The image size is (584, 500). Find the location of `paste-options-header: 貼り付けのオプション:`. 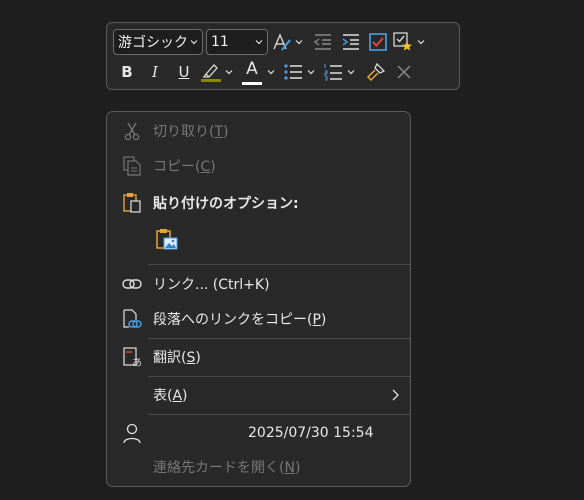

paste-options-header: 貼り付けのオプション: is located at coordinates (258, 203).